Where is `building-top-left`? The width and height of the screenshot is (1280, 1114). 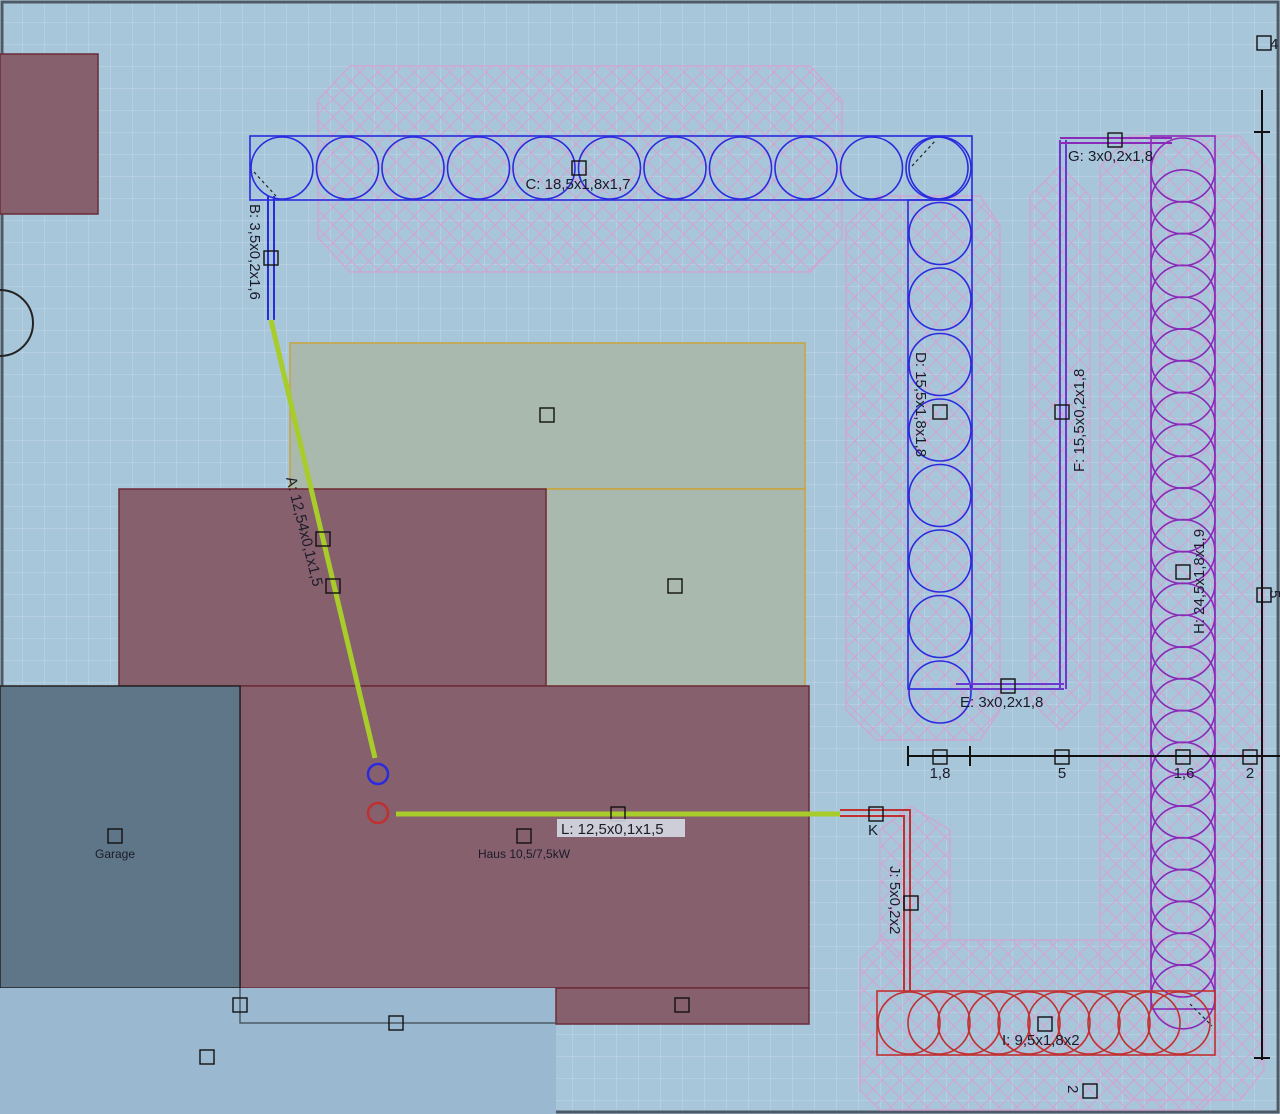
building-top-left is located at coordinates (49, 134).